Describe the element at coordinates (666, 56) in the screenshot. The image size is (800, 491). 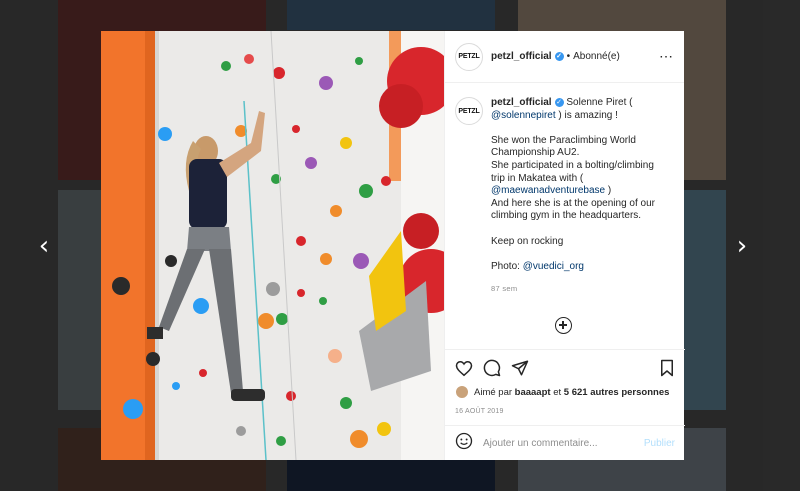
I see `more-options-icon: ⋯` at that location.